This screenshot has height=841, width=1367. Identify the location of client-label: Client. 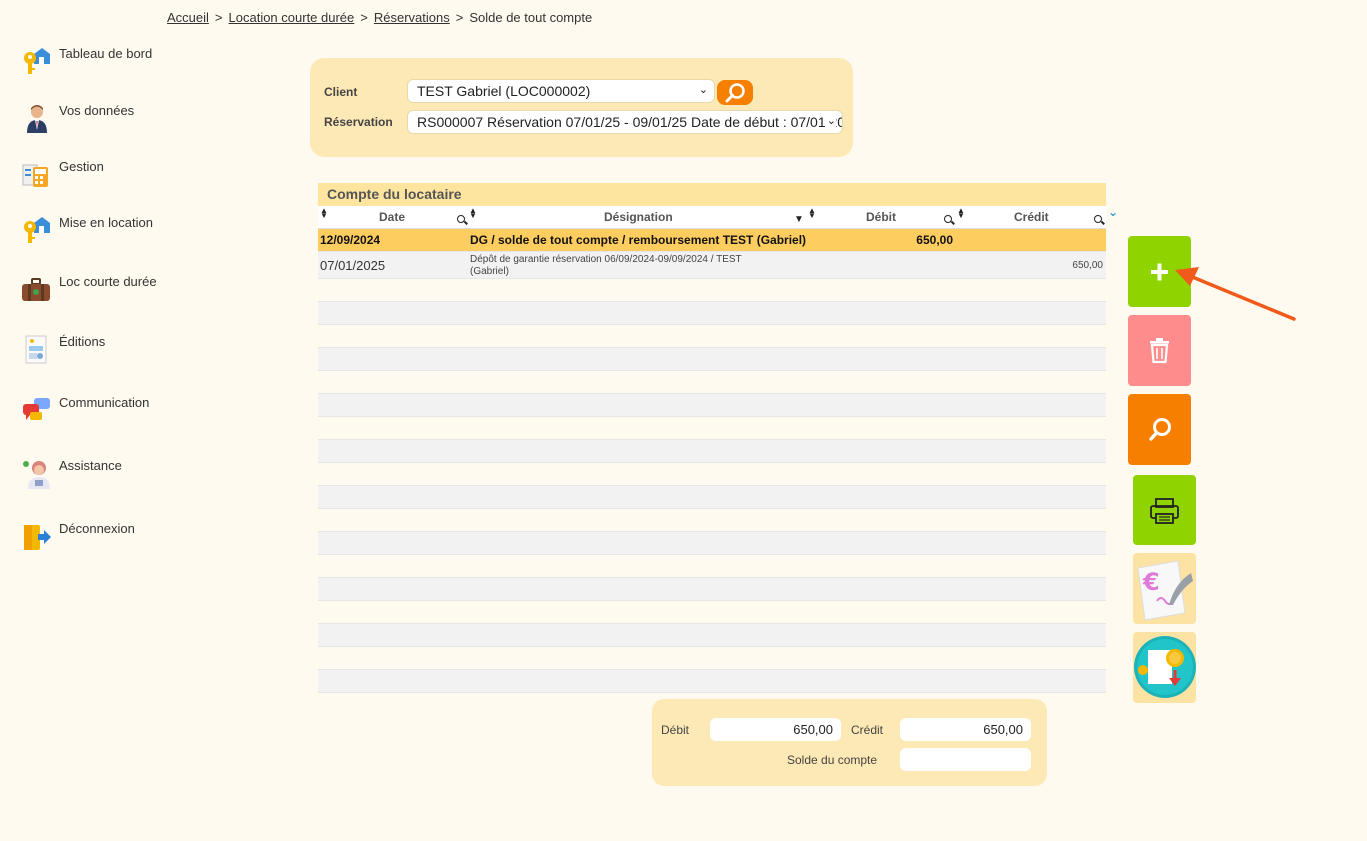
(341, 92).